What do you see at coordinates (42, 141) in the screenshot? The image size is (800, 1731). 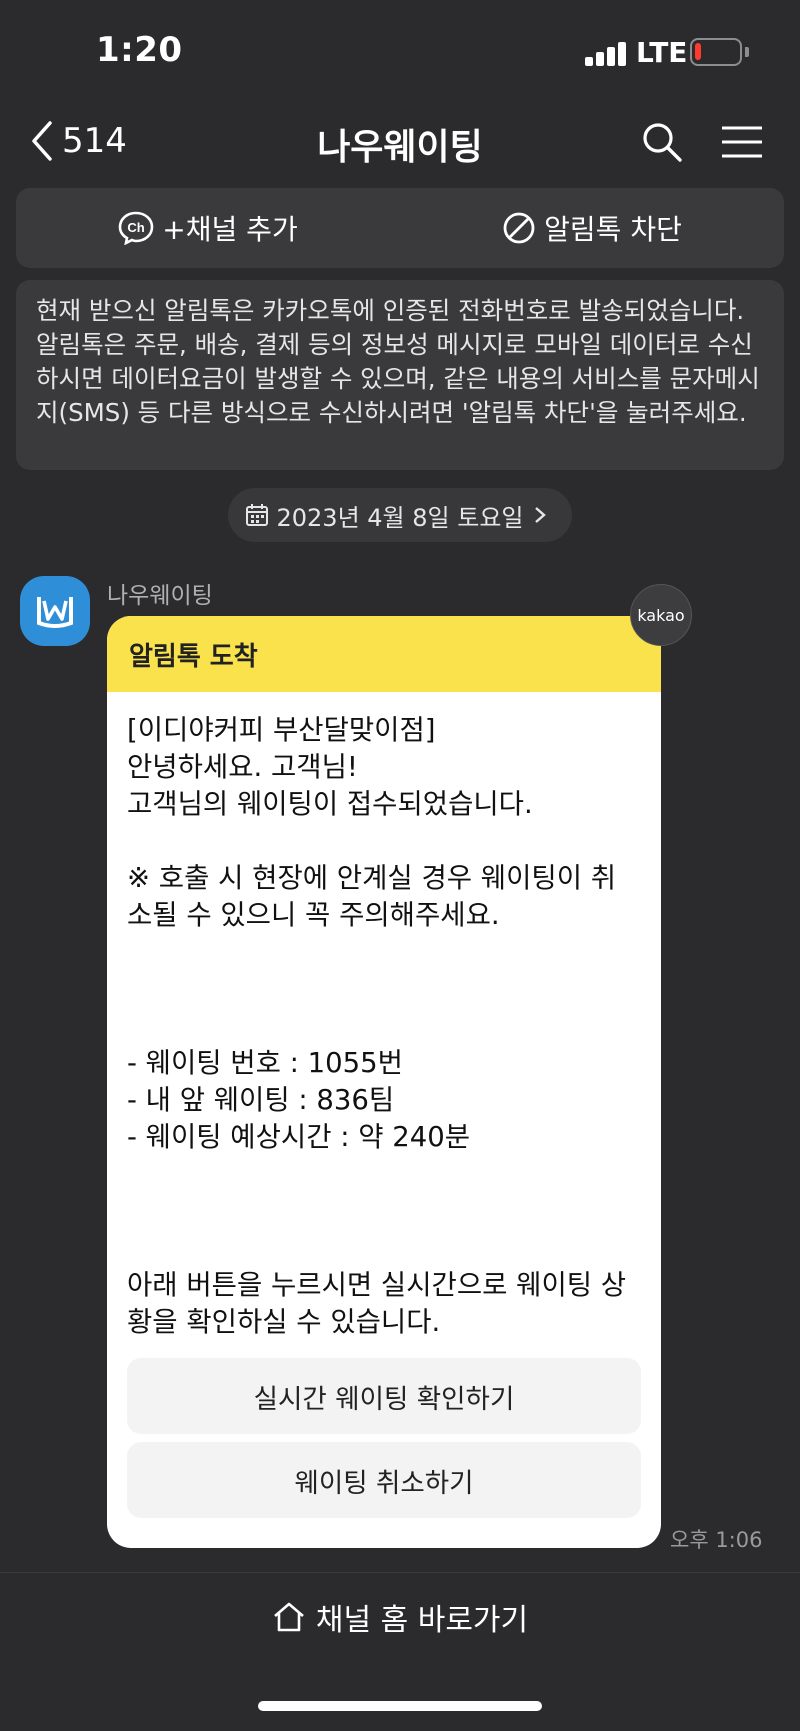 I see `chevron-left-icon` at bounding box center [42, 141].